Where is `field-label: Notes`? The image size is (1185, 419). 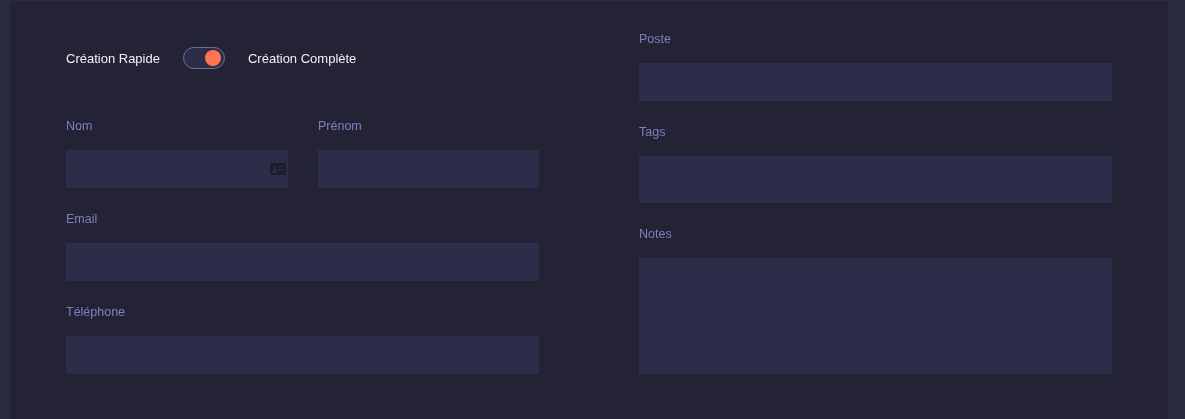 field-label: Notes is located at coordinates (655, 234).